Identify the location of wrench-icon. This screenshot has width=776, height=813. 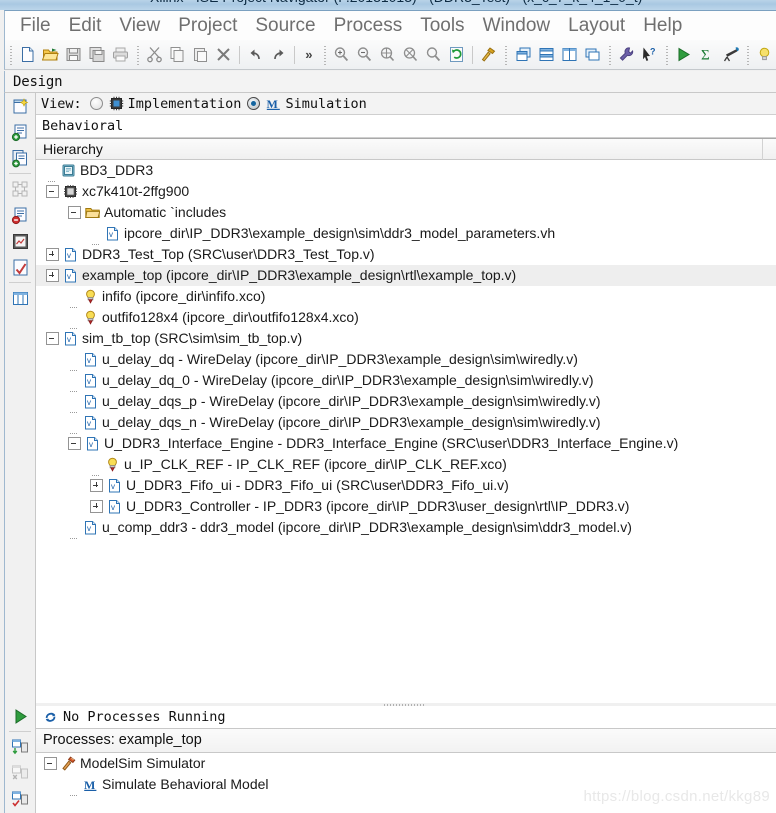
(626, 55).